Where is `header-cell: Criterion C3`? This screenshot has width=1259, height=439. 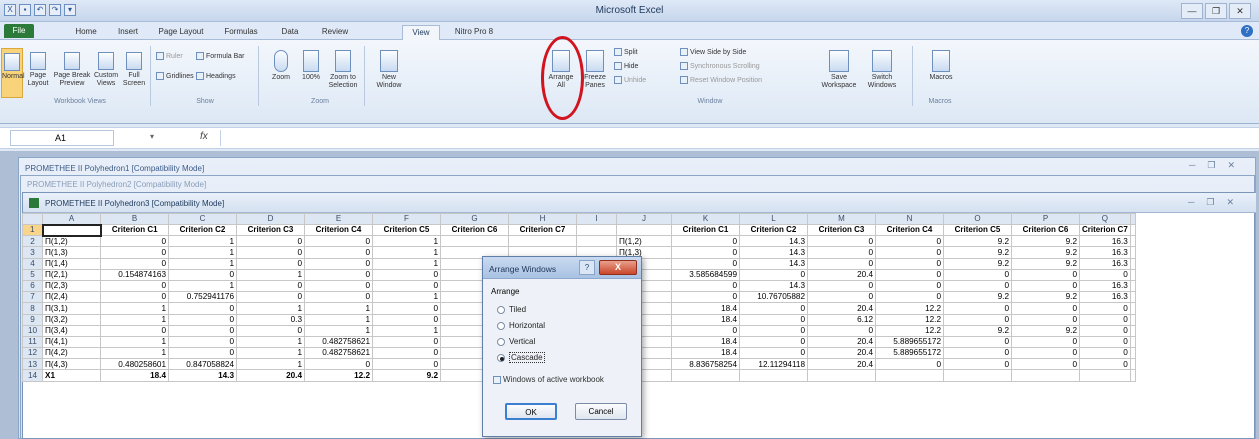
header-cell: Criterion C3 is located at coordinates (841, 230).